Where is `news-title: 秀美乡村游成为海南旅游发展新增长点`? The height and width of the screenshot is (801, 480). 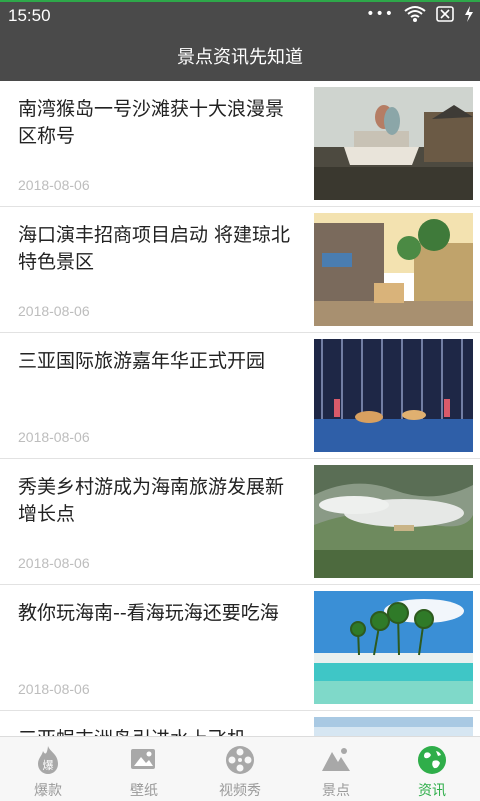 news-title: 秀美乡村游成为海南旅游发展新增长点 is located at coordinates (151, 500).